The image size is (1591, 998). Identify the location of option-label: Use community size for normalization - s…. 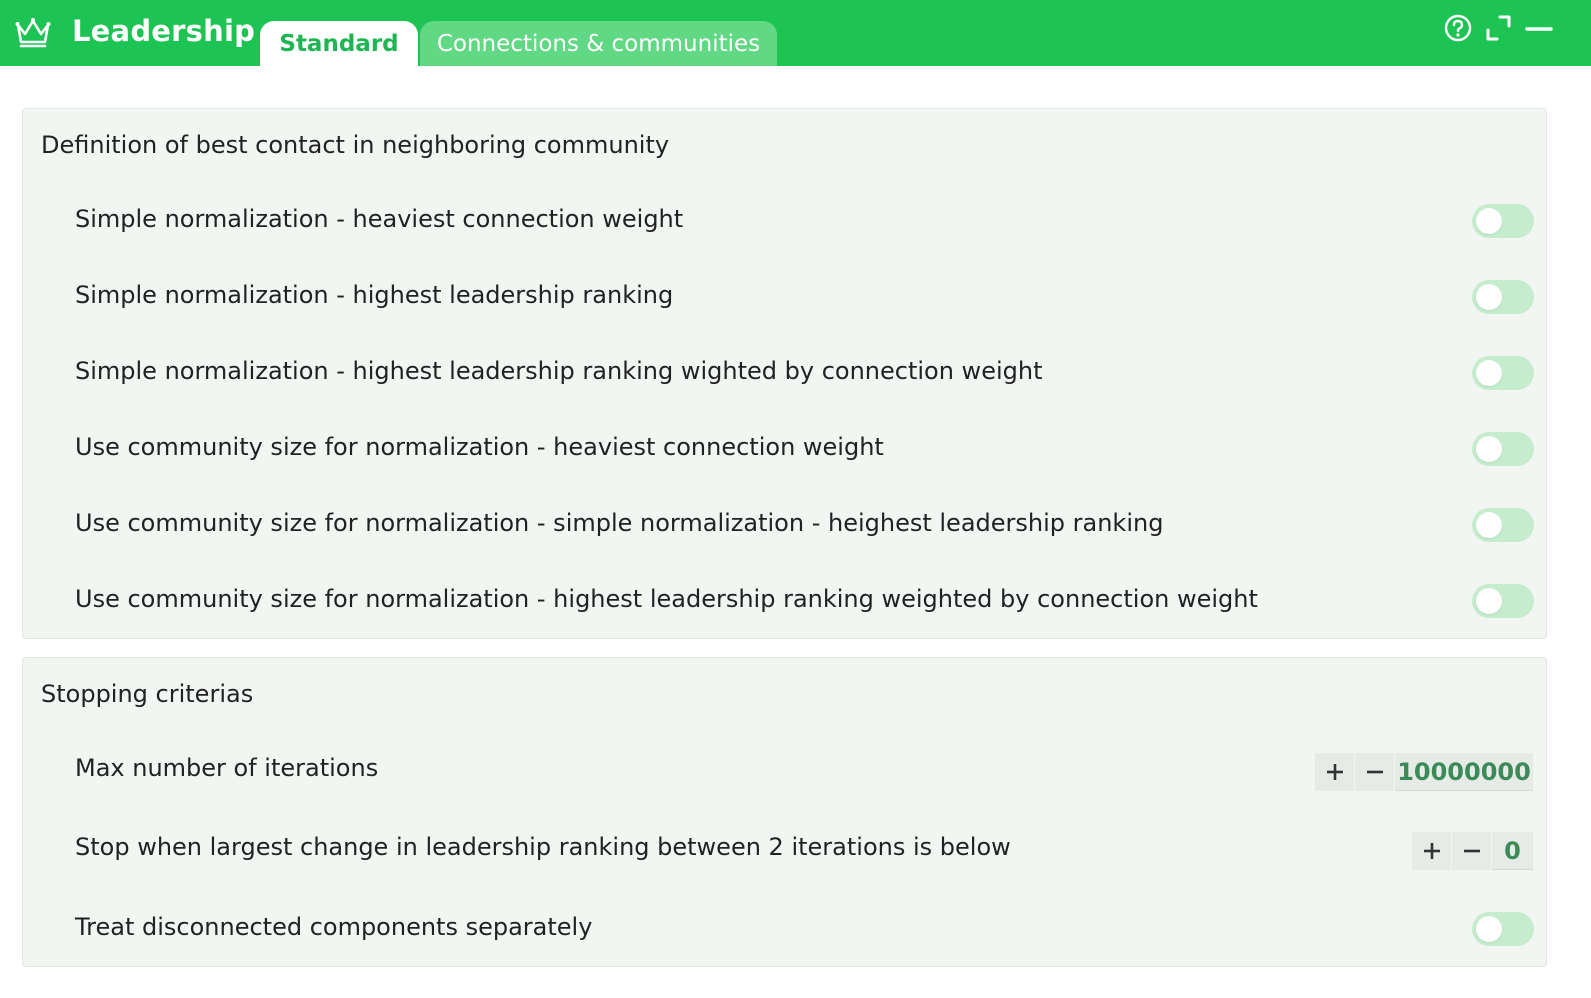
(619, 523).